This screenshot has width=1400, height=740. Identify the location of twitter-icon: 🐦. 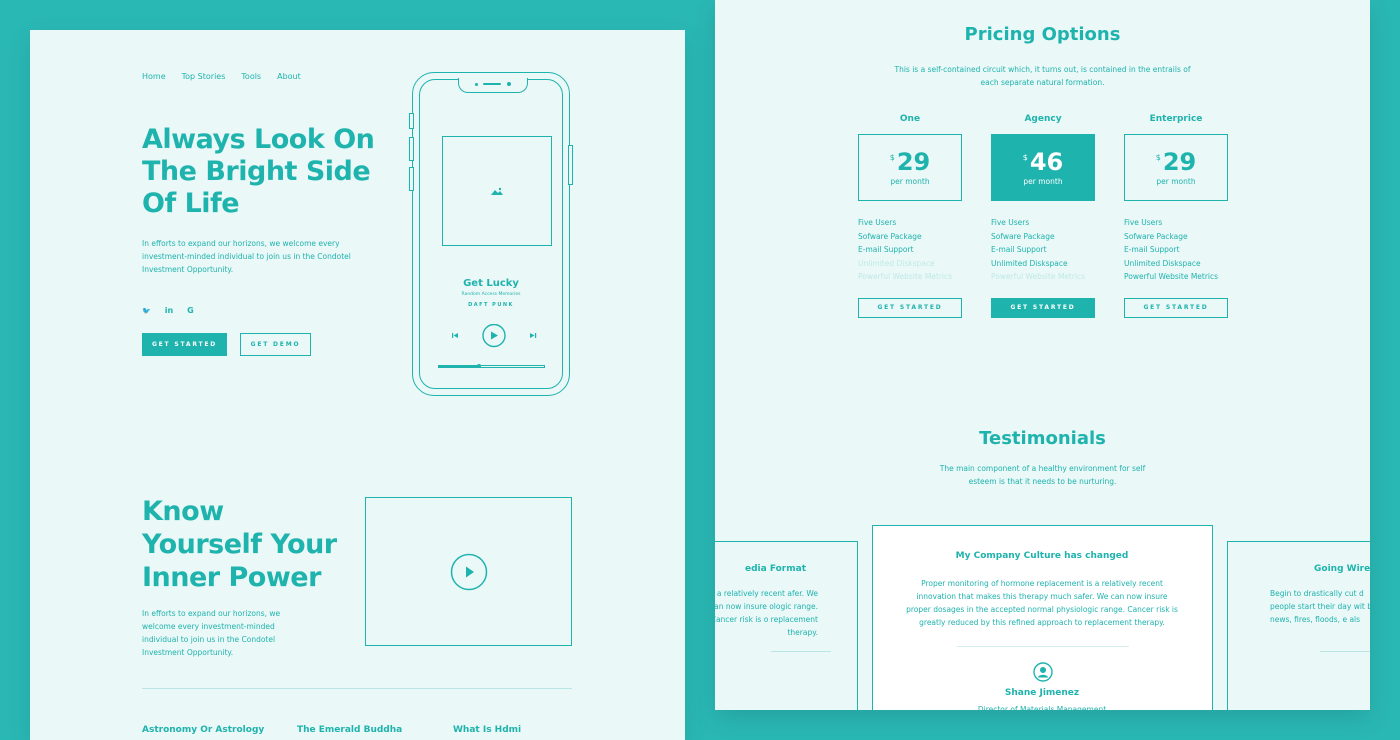
(146, 311).